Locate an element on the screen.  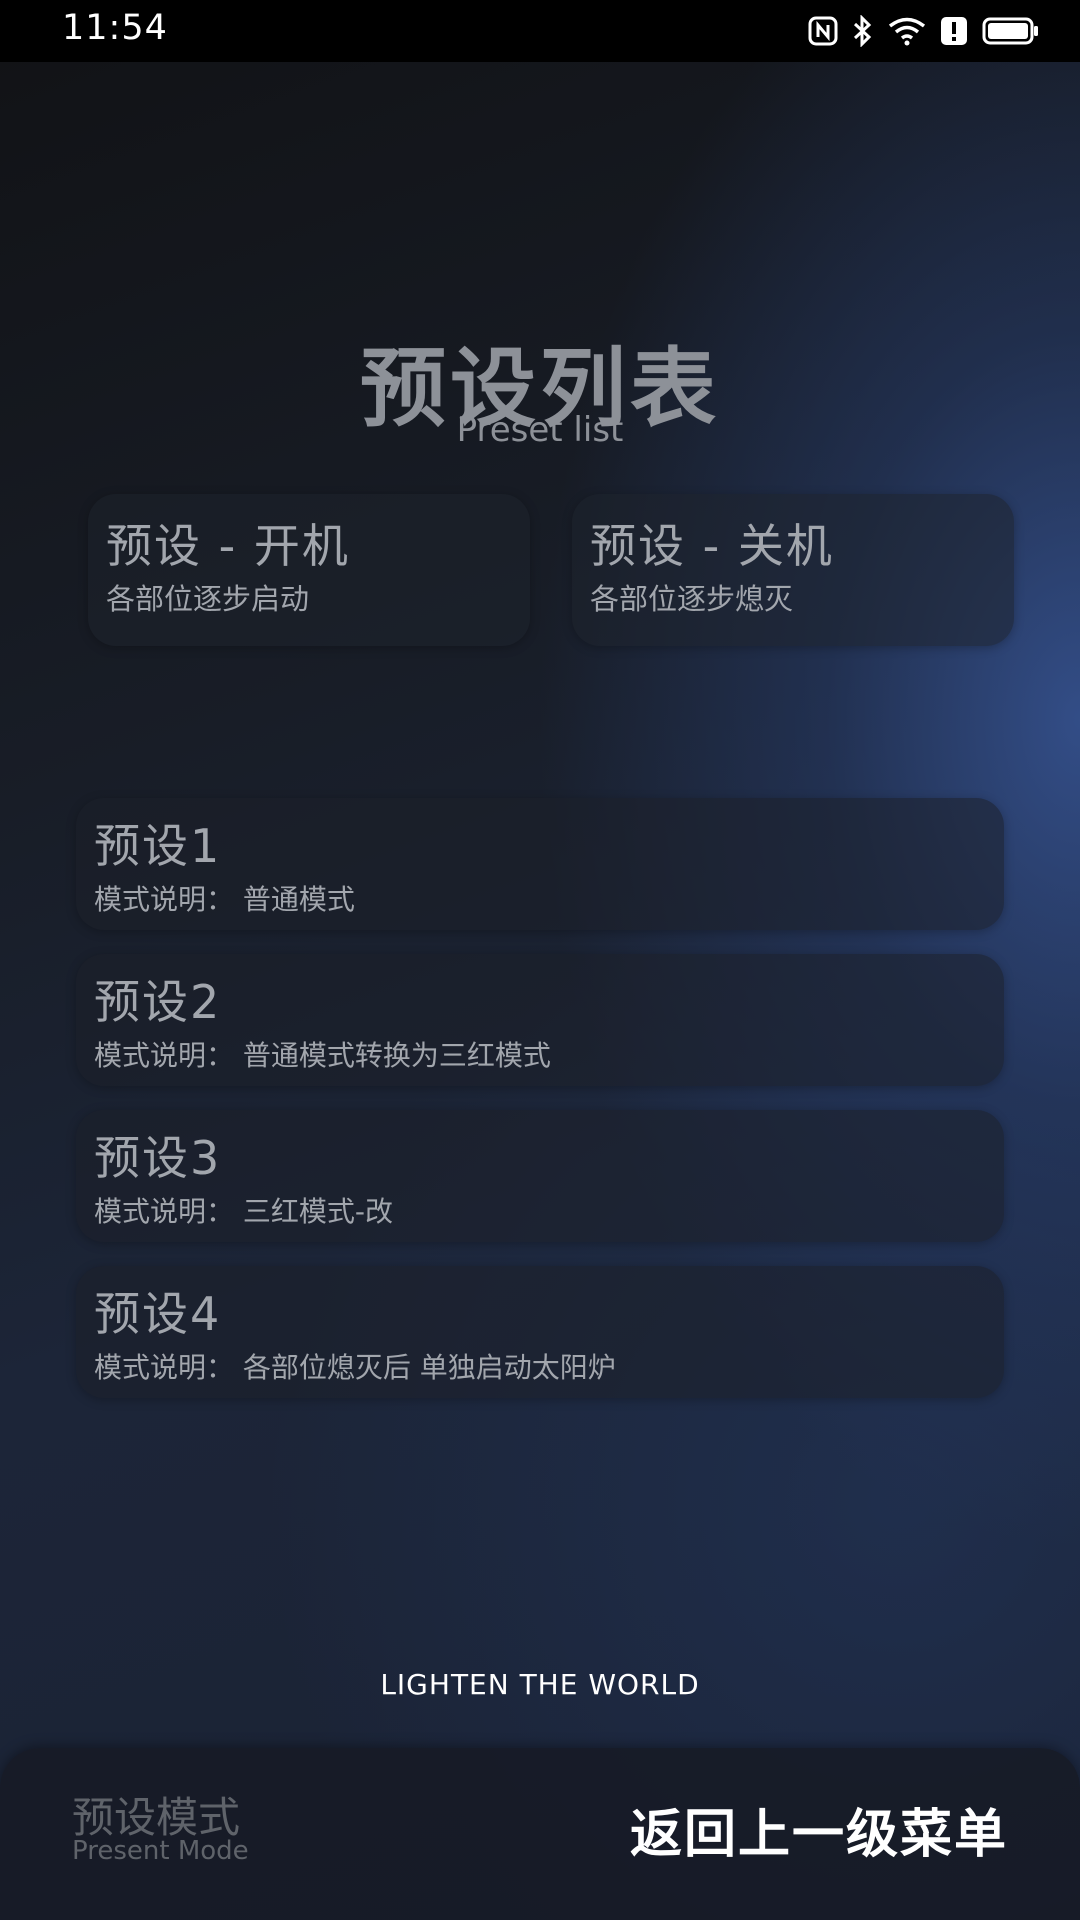
battery-icon is located at coordinates (1011, 31).